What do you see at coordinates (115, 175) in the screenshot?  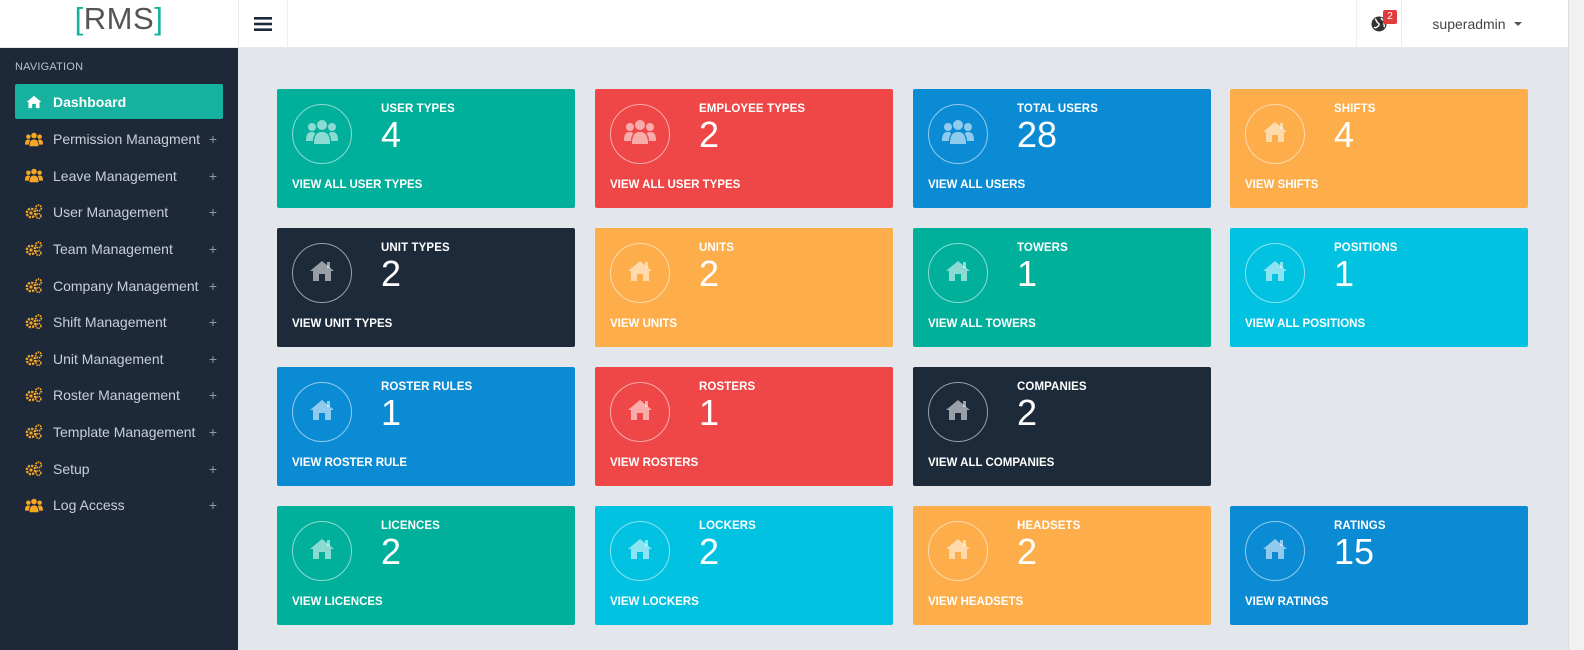 I see `sidebar-item-label: Leave Management` at bounding box center [115, 175].